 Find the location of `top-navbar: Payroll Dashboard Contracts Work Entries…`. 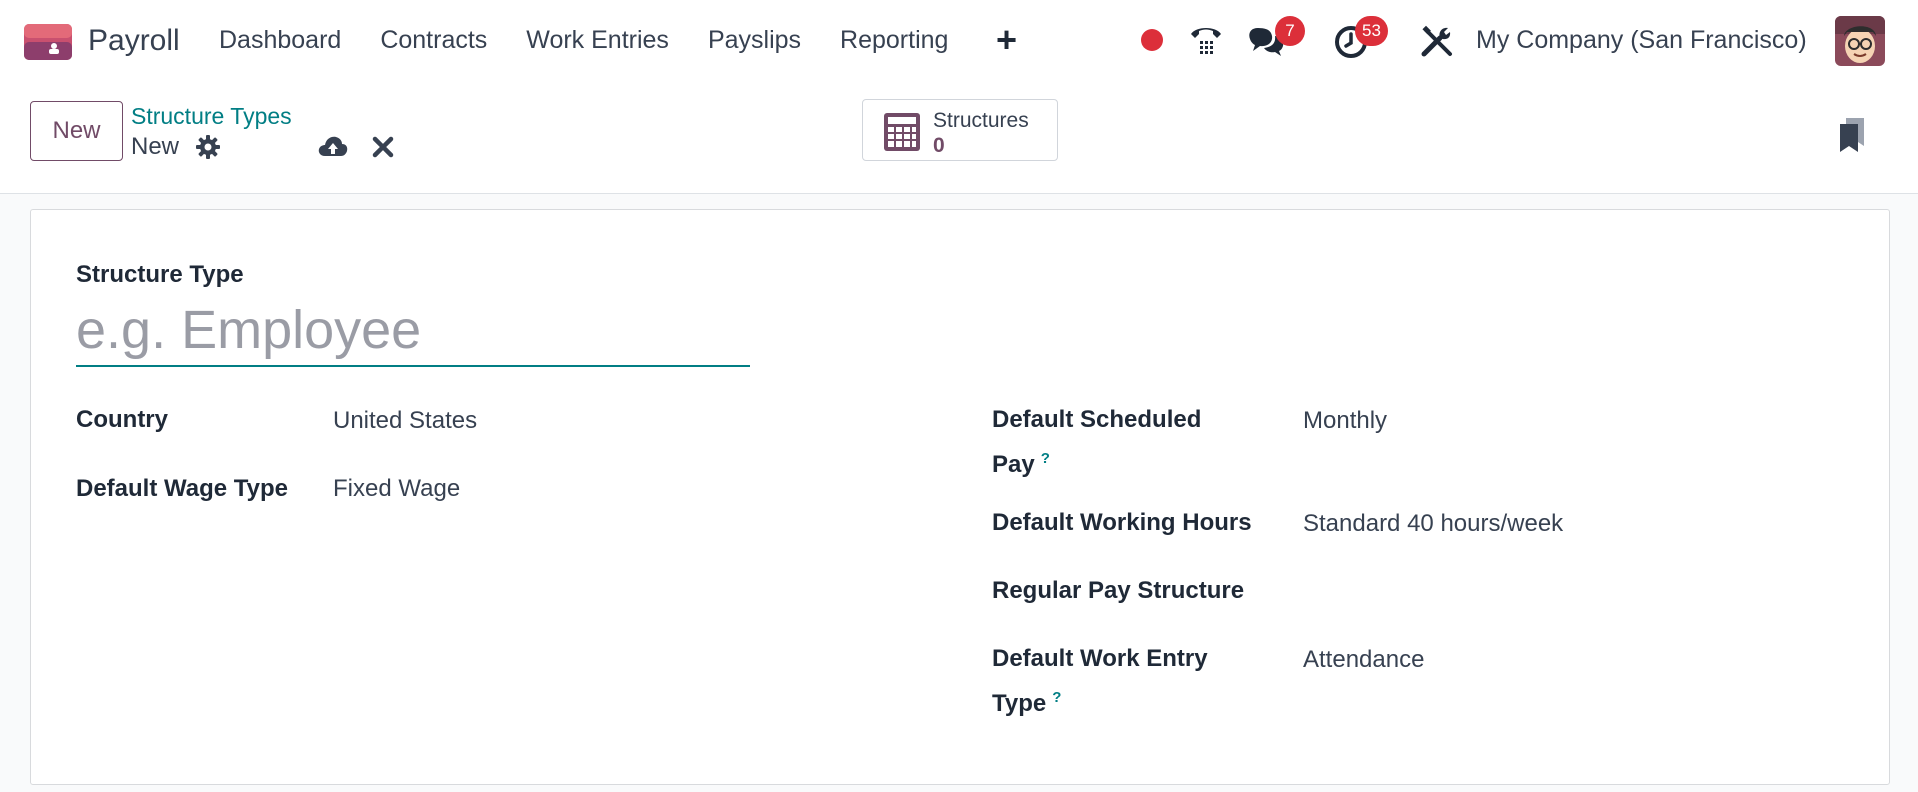

top-navbar: Payroll Dashboard Contracts Work Entries… is located at coordinates (959, 42).